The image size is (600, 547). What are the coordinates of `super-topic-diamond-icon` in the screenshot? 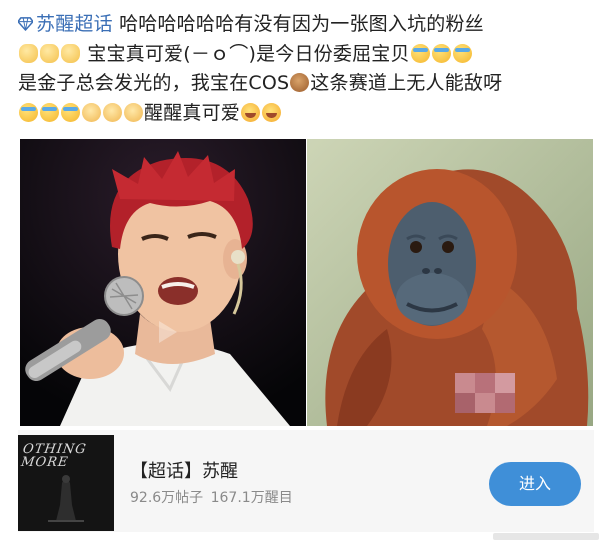 It's located at (25, 24).